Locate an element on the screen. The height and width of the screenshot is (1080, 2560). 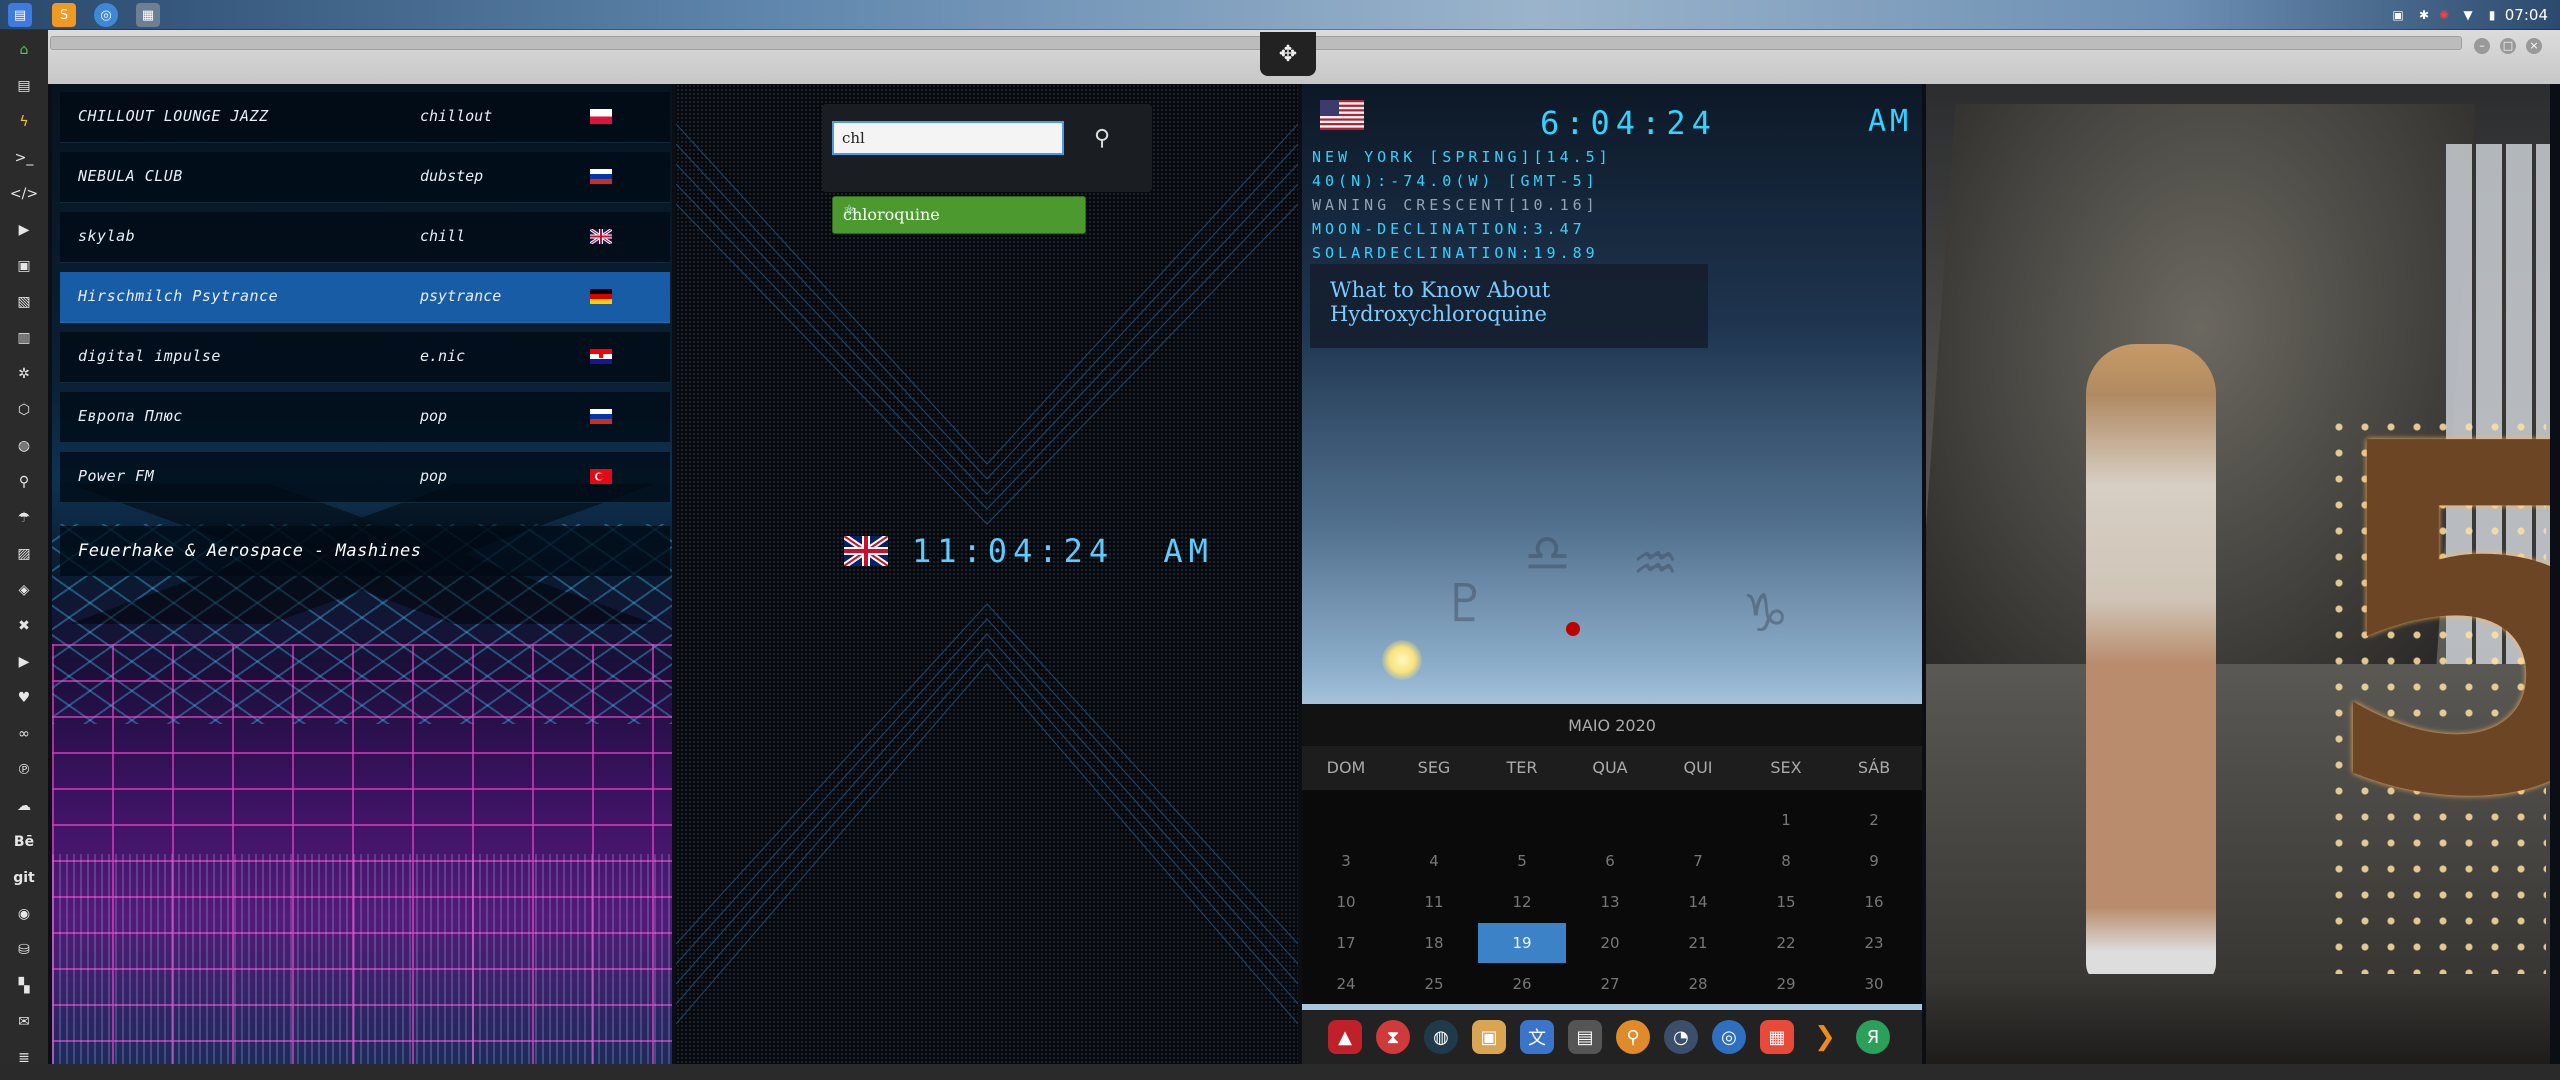
image-icon: ▣ is located at coordinates (2398, 15).